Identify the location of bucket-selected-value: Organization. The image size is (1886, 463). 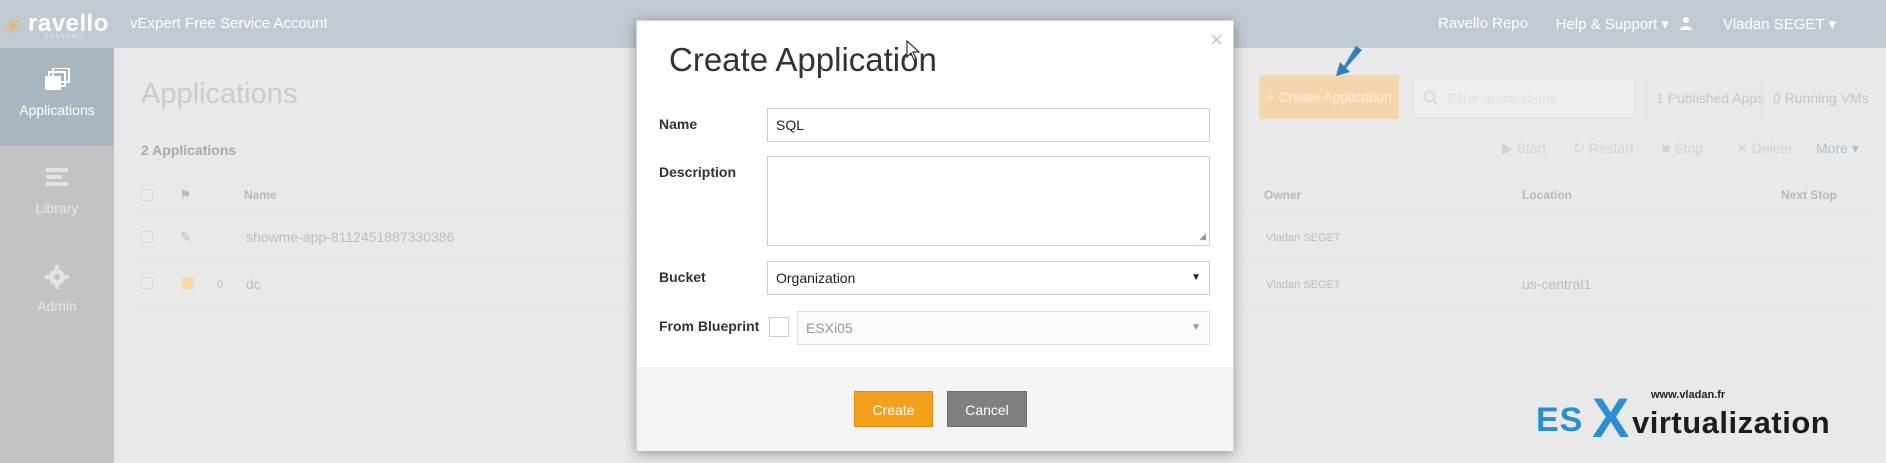
(816, 278).